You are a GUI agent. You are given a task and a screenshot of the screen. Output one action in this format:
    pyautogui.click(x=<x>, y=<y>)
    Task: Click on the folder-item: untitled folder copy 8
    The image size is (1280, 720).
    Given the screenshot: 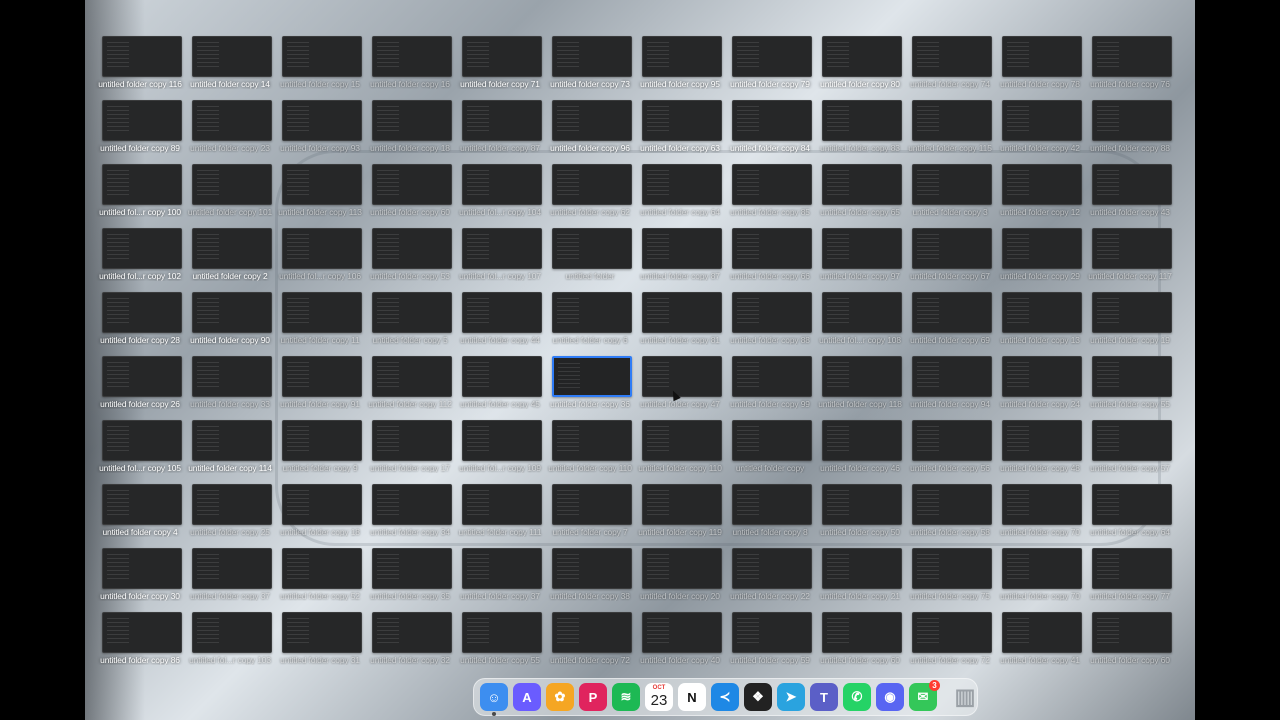 What is the action you would take?
    pyautogui.click(x=770, y=516)
    